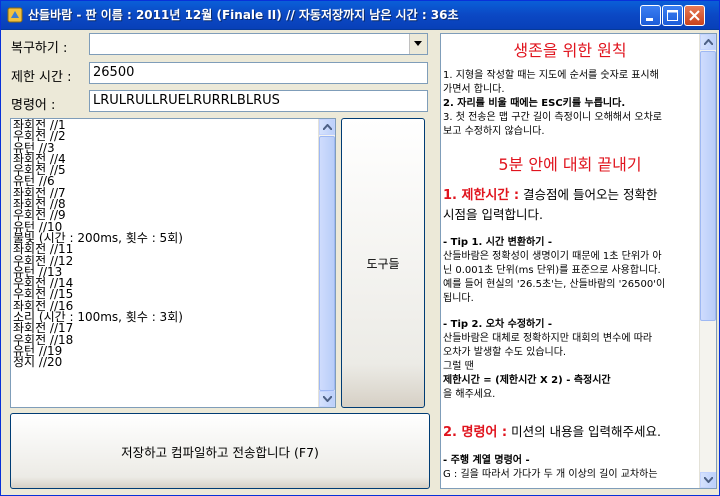 The width and height of the screenshot is (720, 496). I want to click on close-button, so click(694, 15).